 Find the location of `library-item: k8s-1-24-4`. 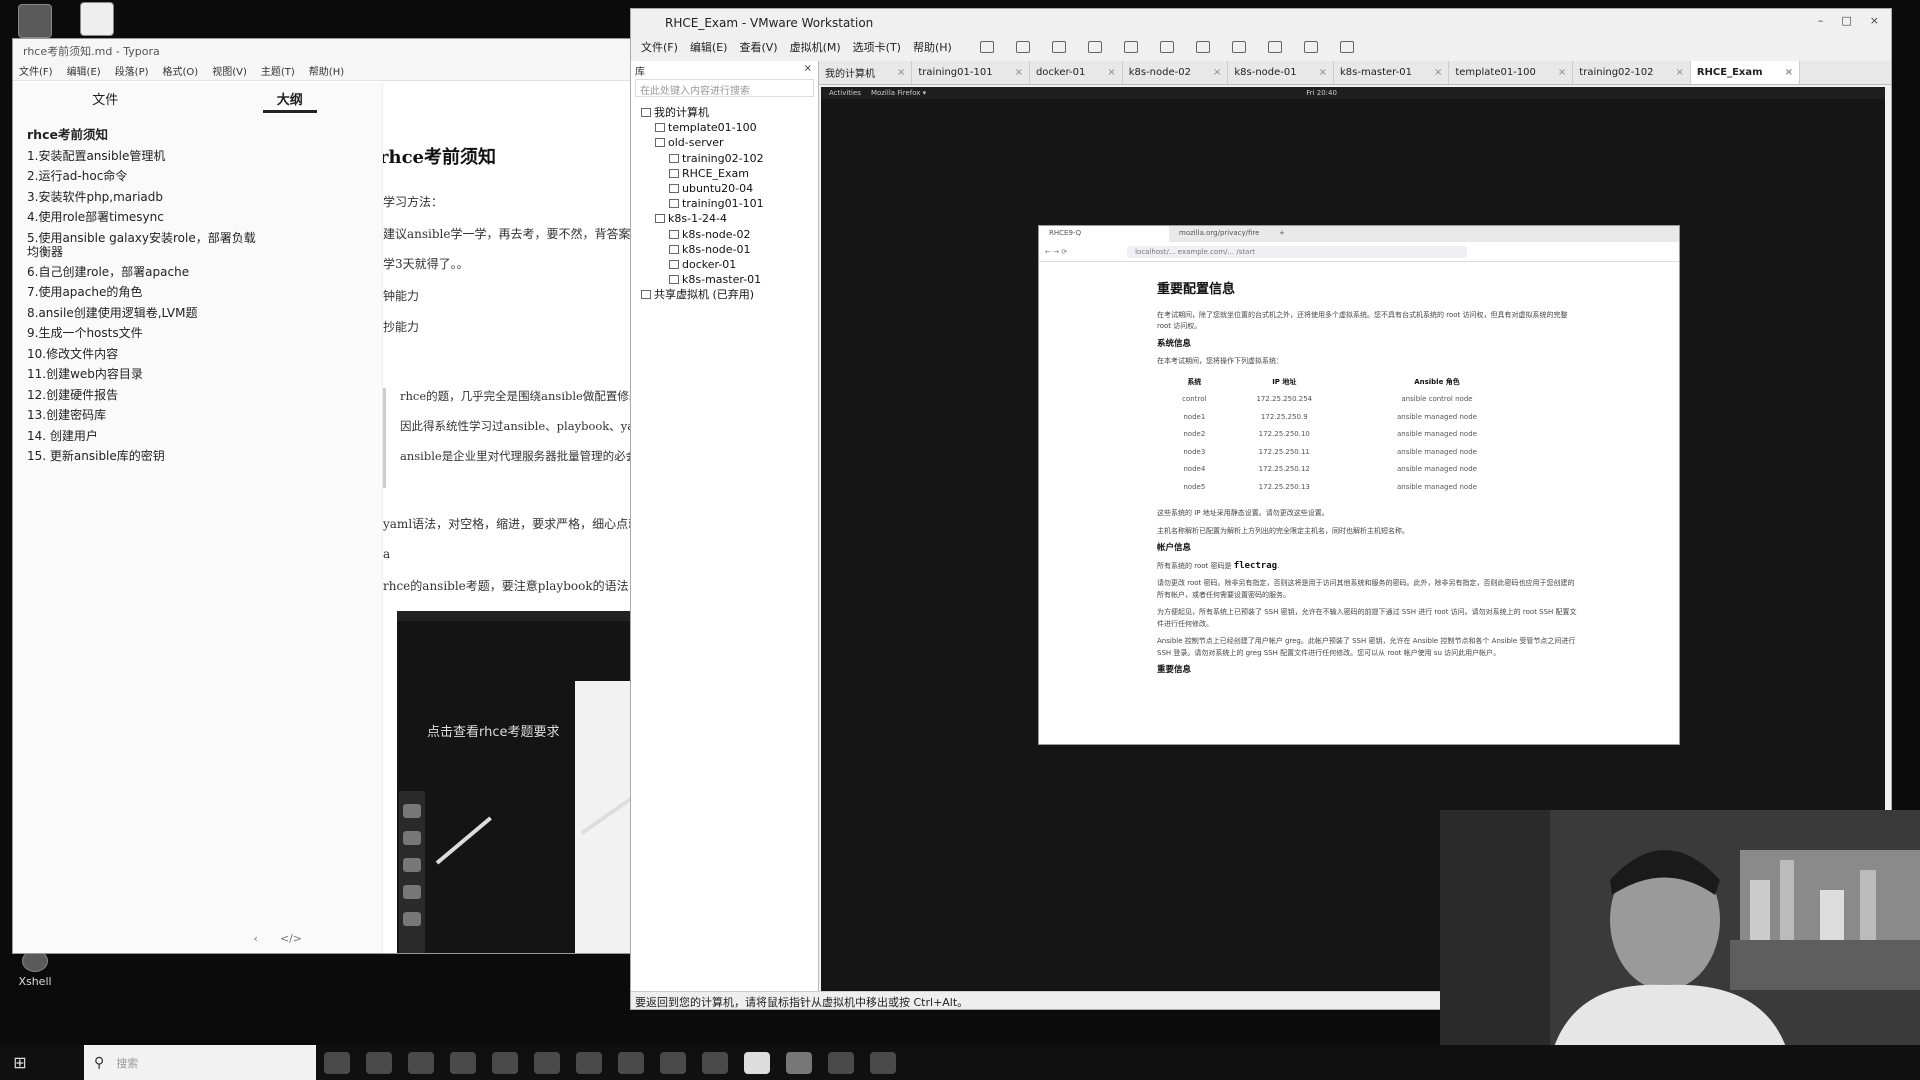

library-item: k8s-1-24-4 is located at coordinates (727, 218).